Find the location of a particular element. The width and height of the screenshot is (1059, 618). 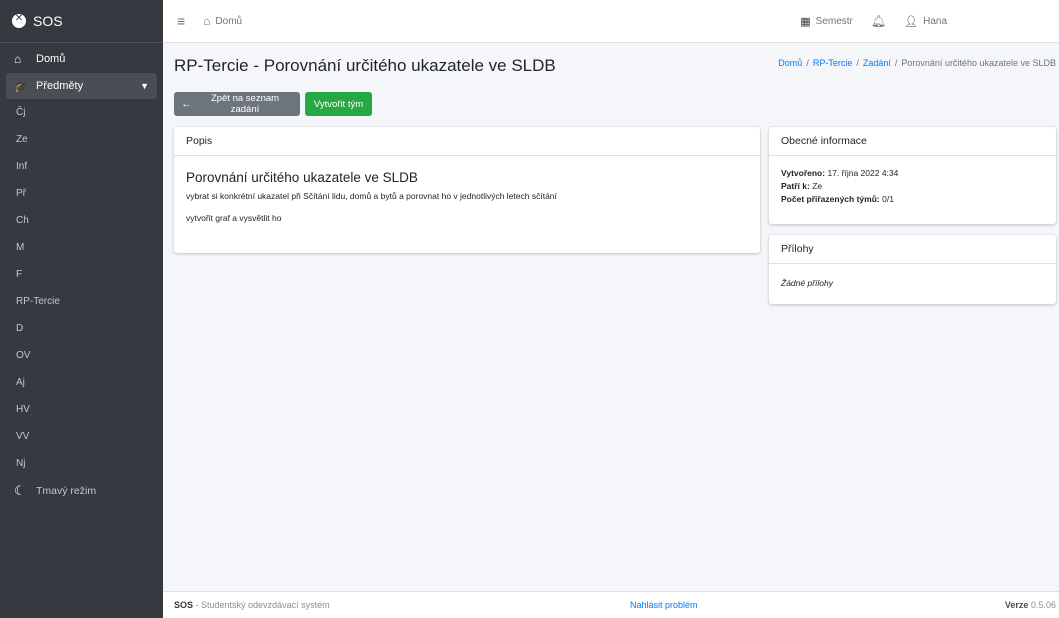

semester-selector: ▦ Semestr is located at coordinates (826, 21).